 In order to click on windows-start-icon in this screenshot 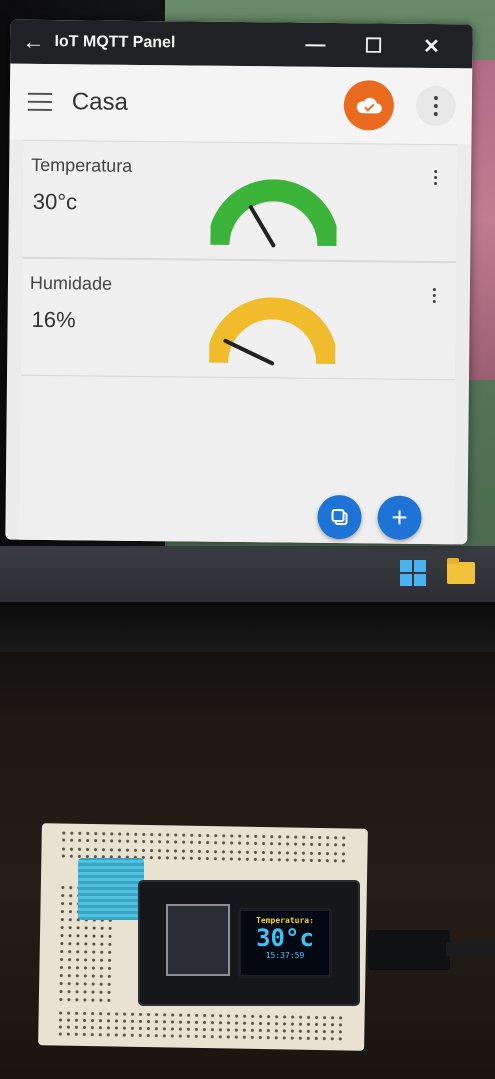, I will do `click(413, 573)`.